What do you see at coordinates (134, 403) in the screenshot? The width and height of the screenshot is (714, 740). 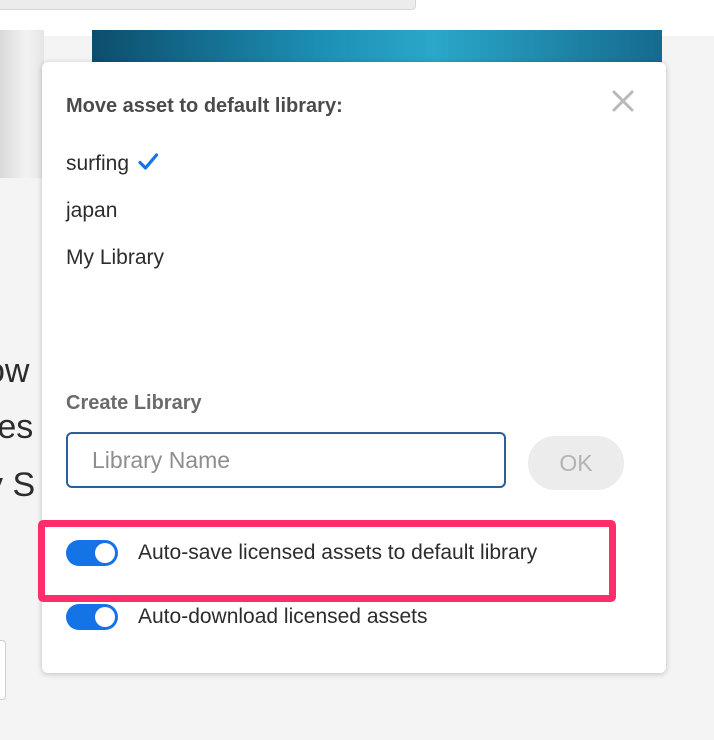 I see `create-library-label: Create Library` at bounding box center [134, 403].